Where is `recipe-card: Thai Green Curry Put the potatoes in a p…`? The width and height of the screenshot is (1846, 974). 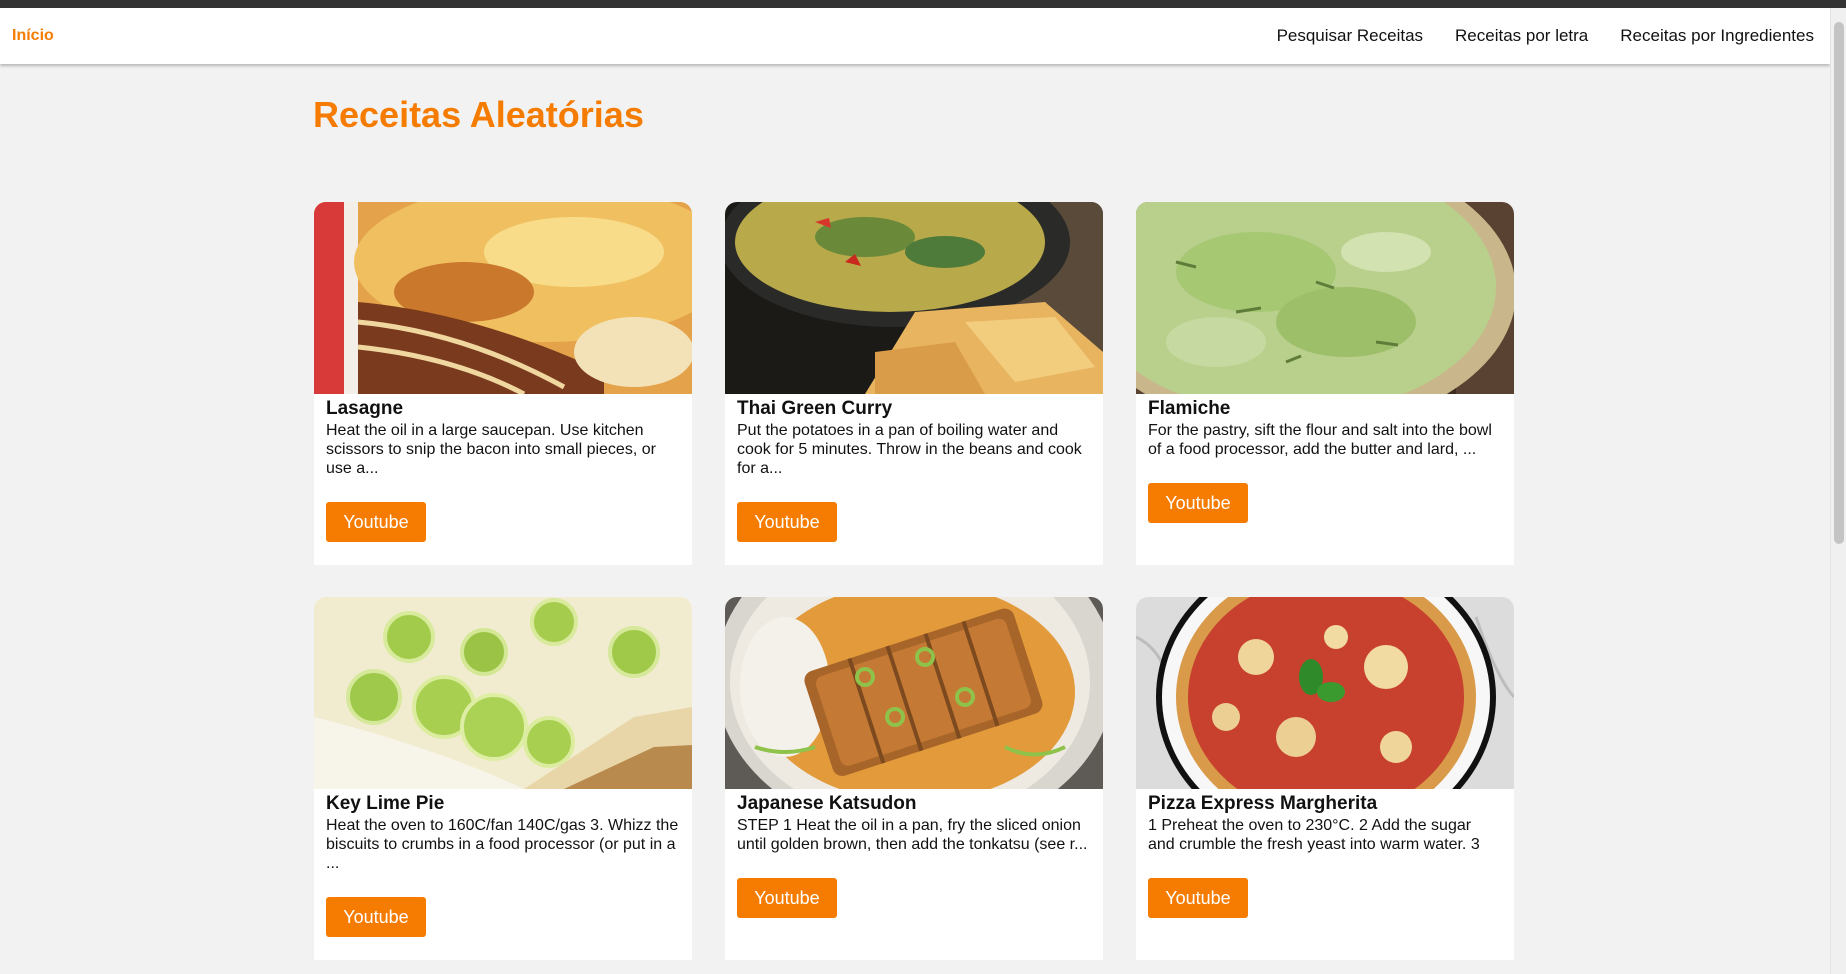
recipe-card: Thai Green Curry Put the potatoes in a p… is located at coordinates (914, 383).